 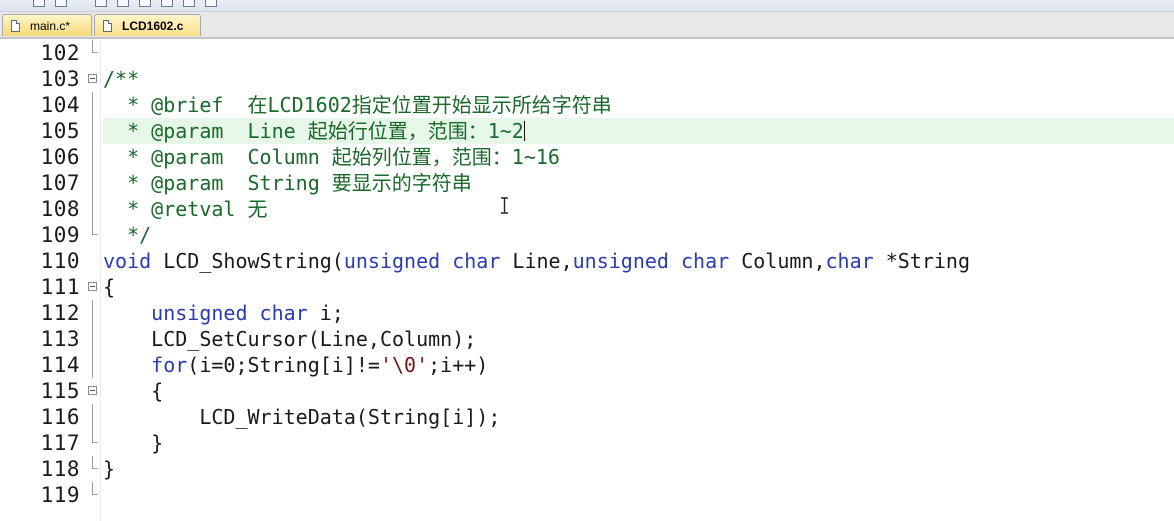 I want to click on code-line: 118}, so click(x=587, y=469).